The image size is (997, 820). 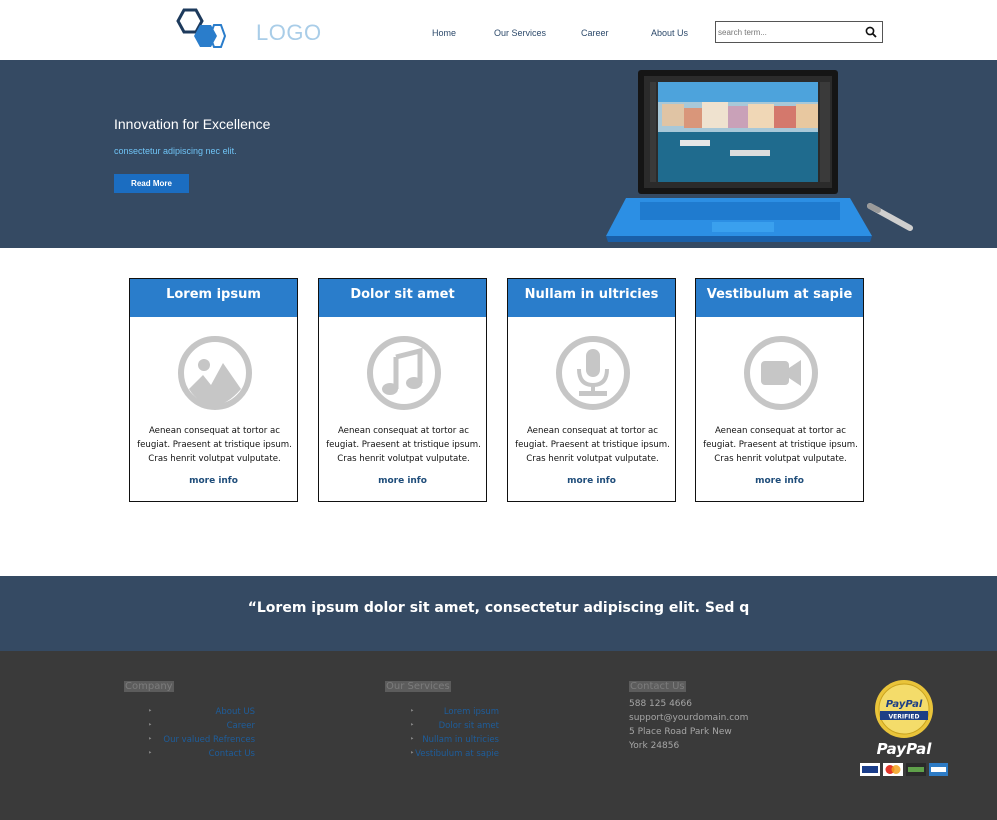 I want to click on footer-link-career: Career, so click(x=241, y=726).